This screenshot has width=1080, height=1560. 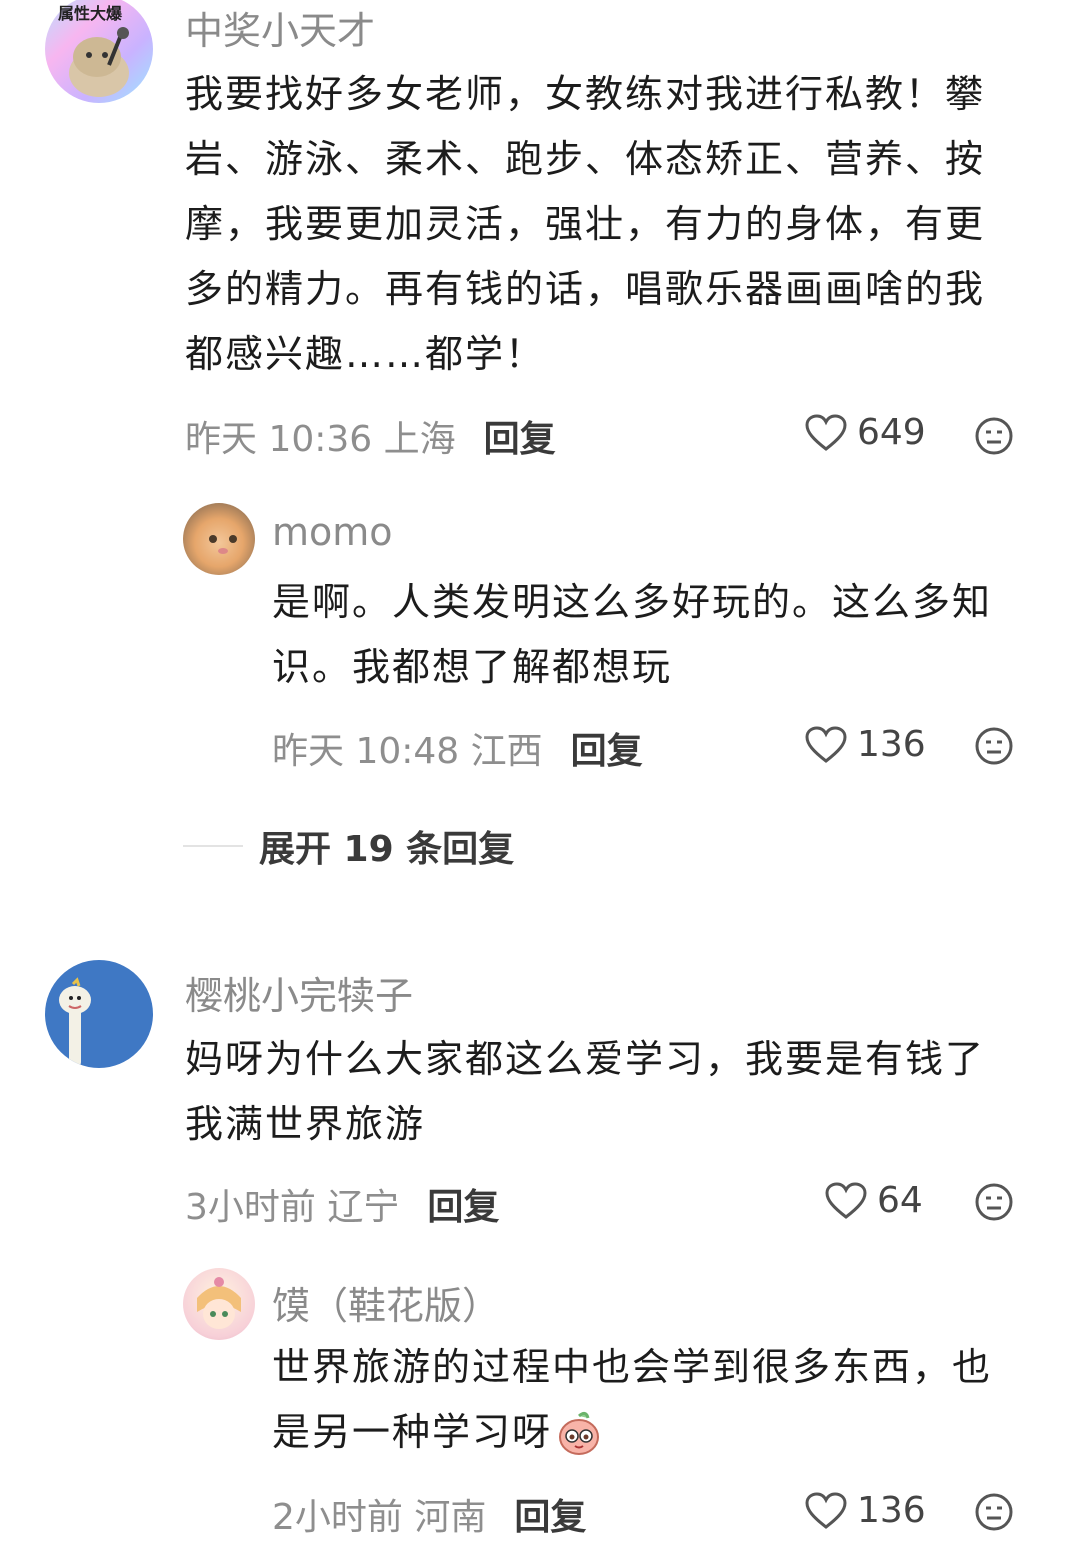 What do you see at coordinates (379, 1517) in the screenshot?
I see `comment-time-location: 2小时前 河南` at bounding box center [379, 1517].